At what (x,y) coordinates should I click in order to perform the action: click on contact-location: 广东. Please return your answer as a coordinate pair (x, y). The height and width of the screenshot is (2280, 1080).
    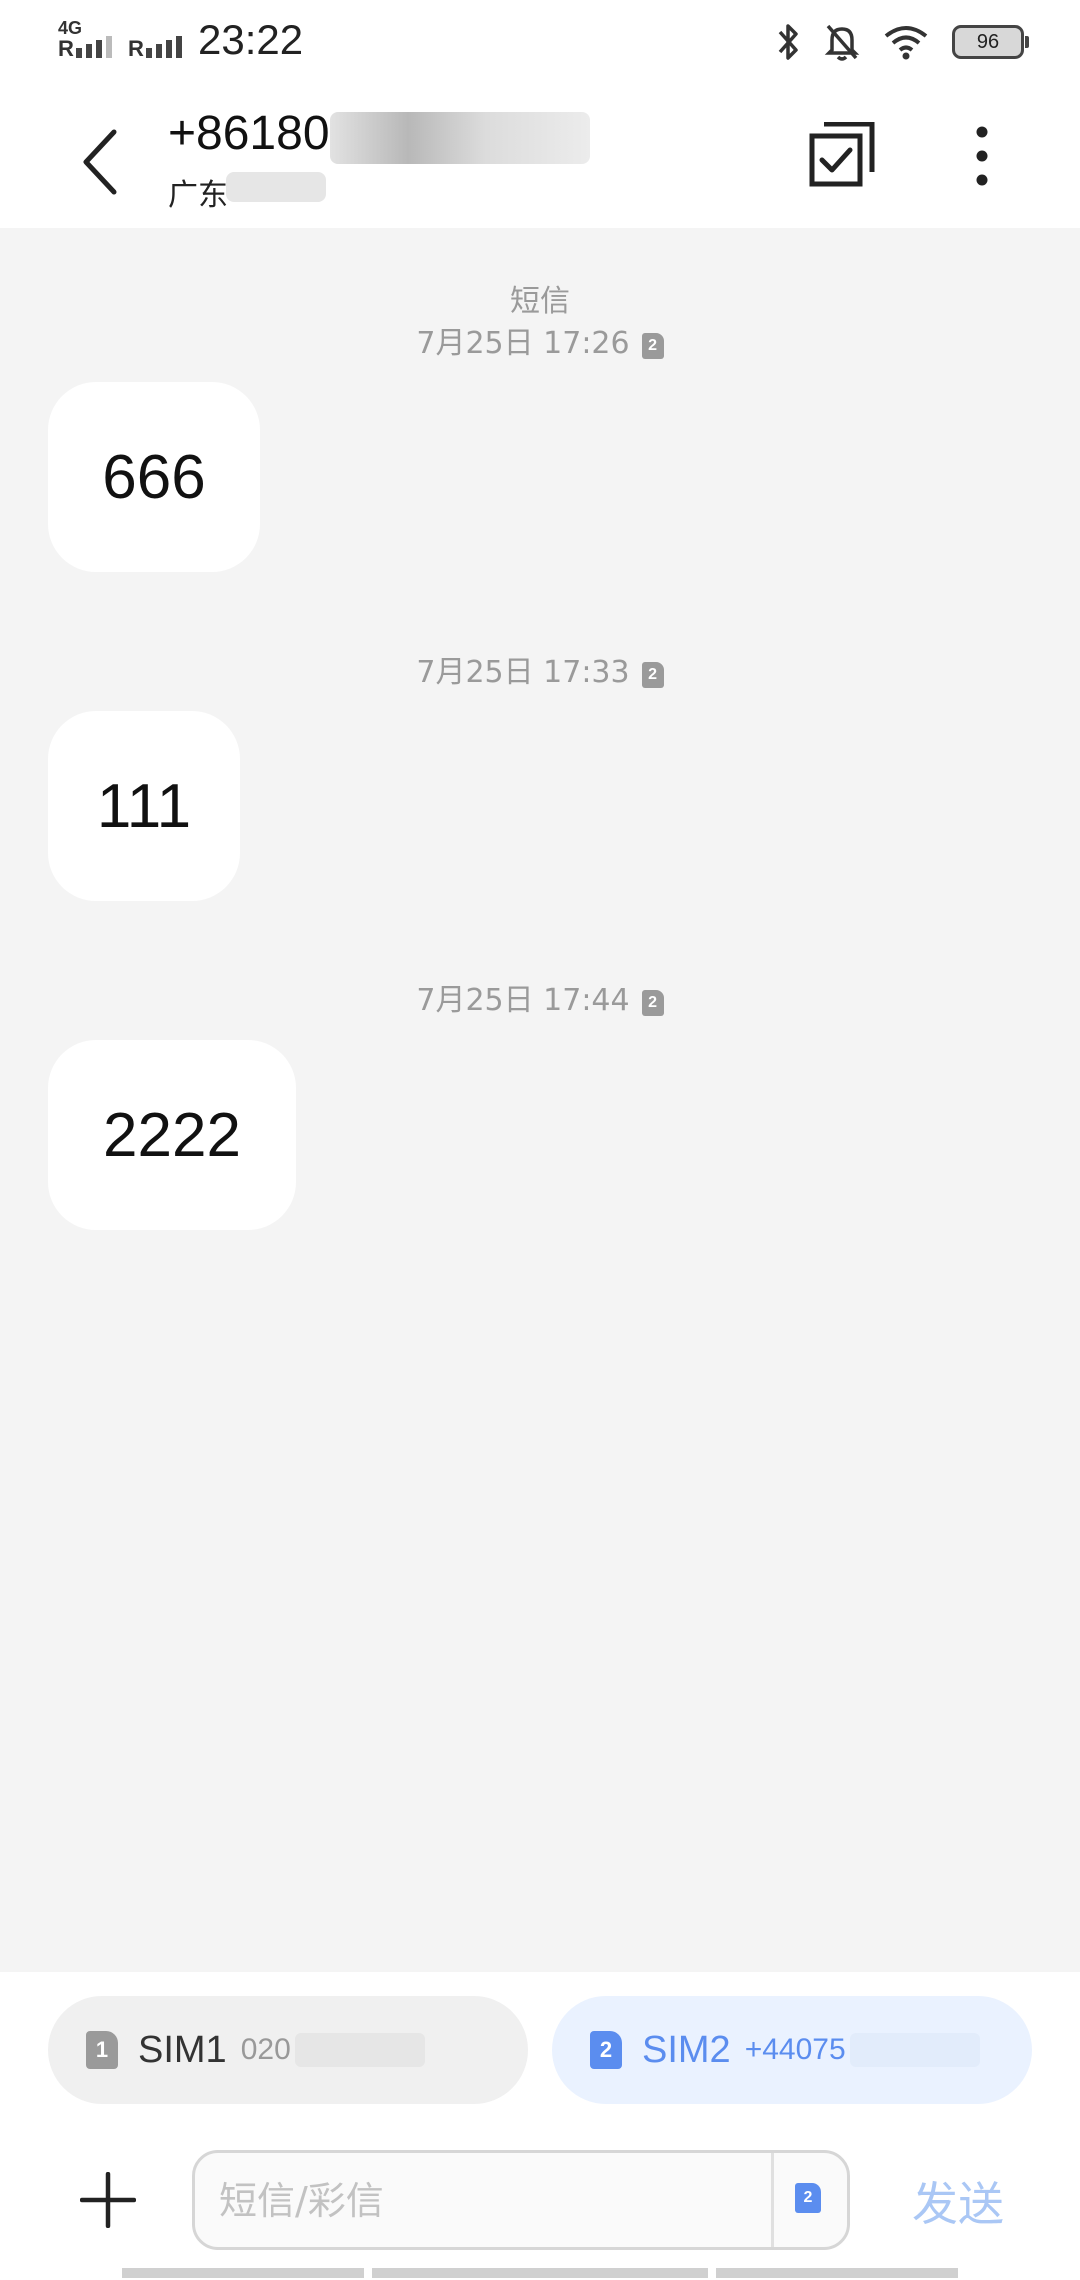
    Looking at the image, I should click on (198, 195).